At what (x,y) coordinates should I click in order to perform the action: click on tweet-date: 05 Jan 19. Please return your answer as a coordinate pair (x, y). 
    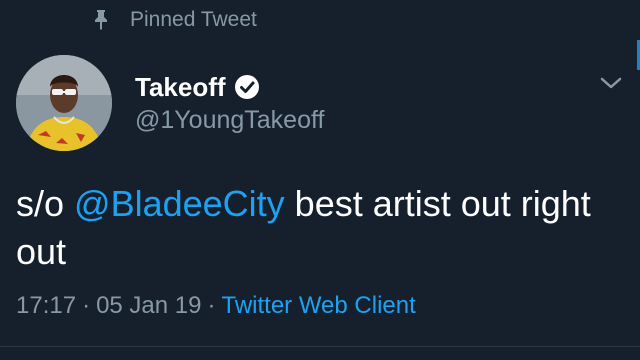
    Looking at the image, I should click on (148, 306).